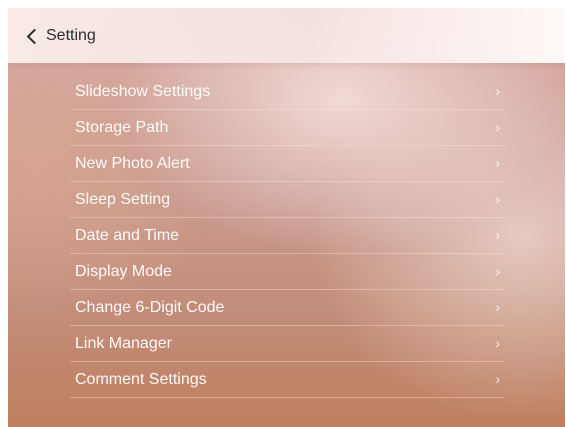 The image size is (566, 427). Describe the element at coordinates (132, 163) in the screenshot. I see `menu-item-label: New Photo Alert` at that location.